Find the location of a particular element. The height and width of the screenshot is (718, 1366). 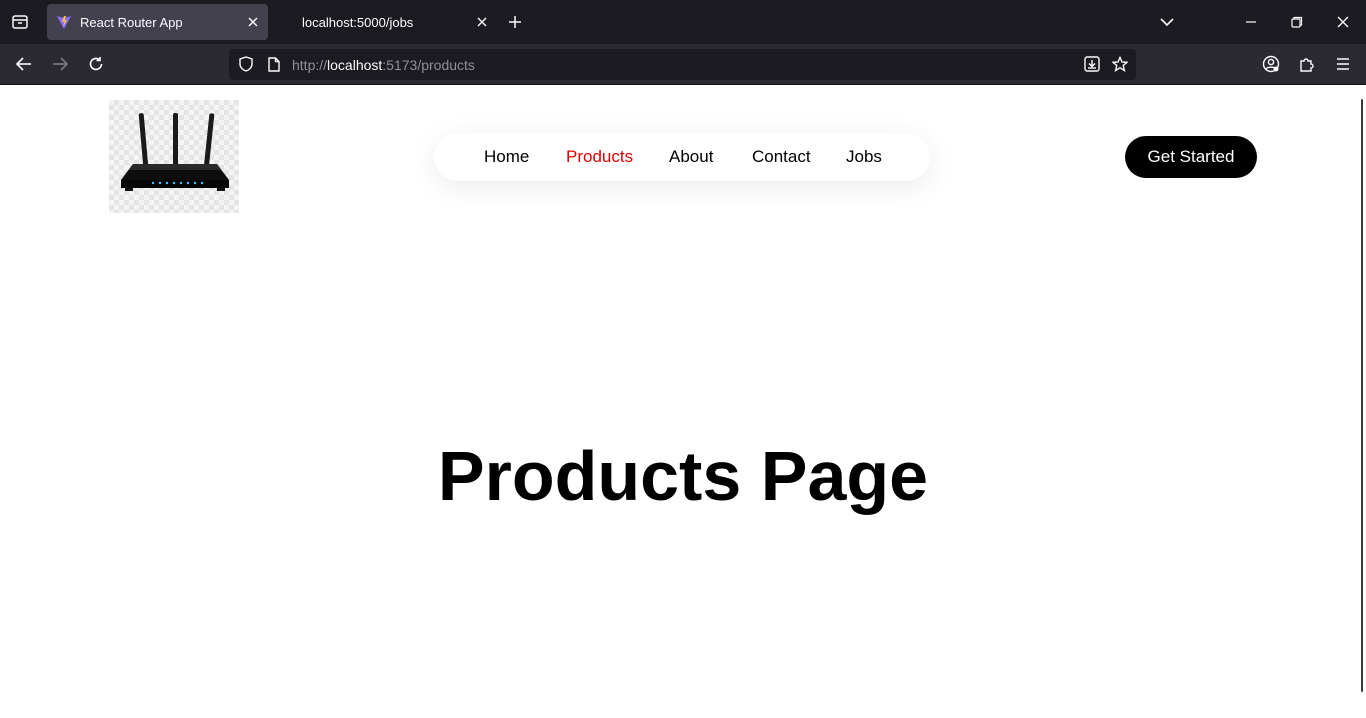

vite-favicon-icon is located at coordinates (64, 22).